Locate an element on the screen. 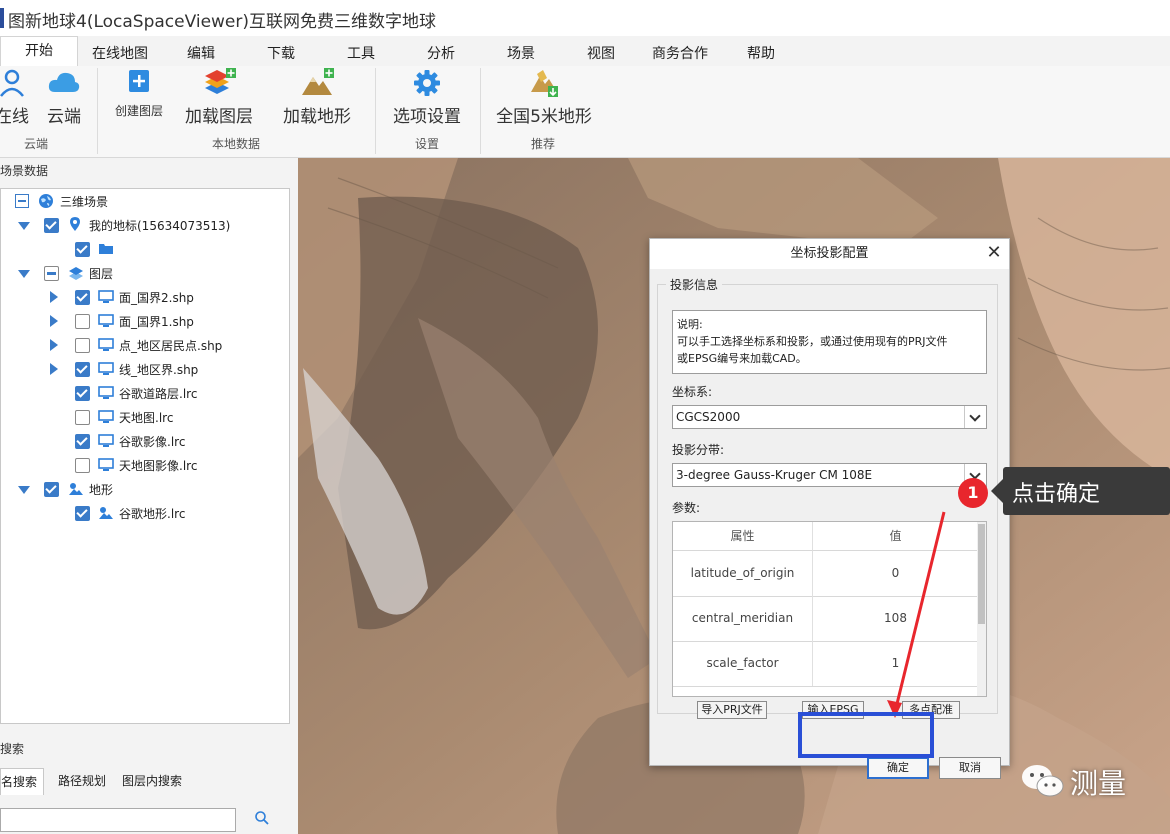 The width and height of the screenshot is (1170, 834). callout-text: 点击确定 is located at coordinates (1056, 494).